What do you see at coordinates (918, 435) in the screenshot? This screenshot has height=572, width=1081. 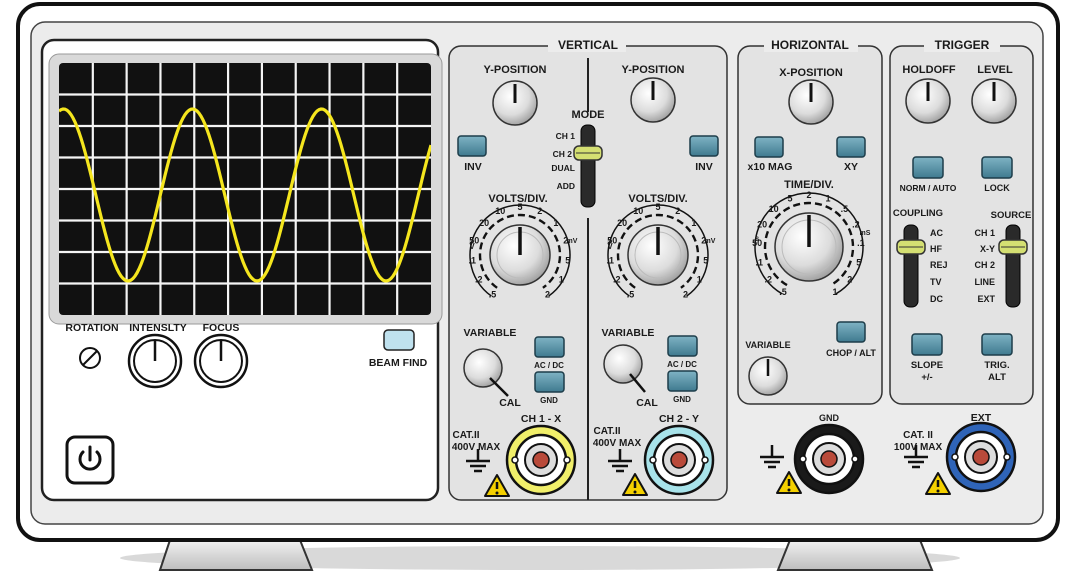 I see `ext-cat-label: CAT. II` at bounding box center [918, 435].